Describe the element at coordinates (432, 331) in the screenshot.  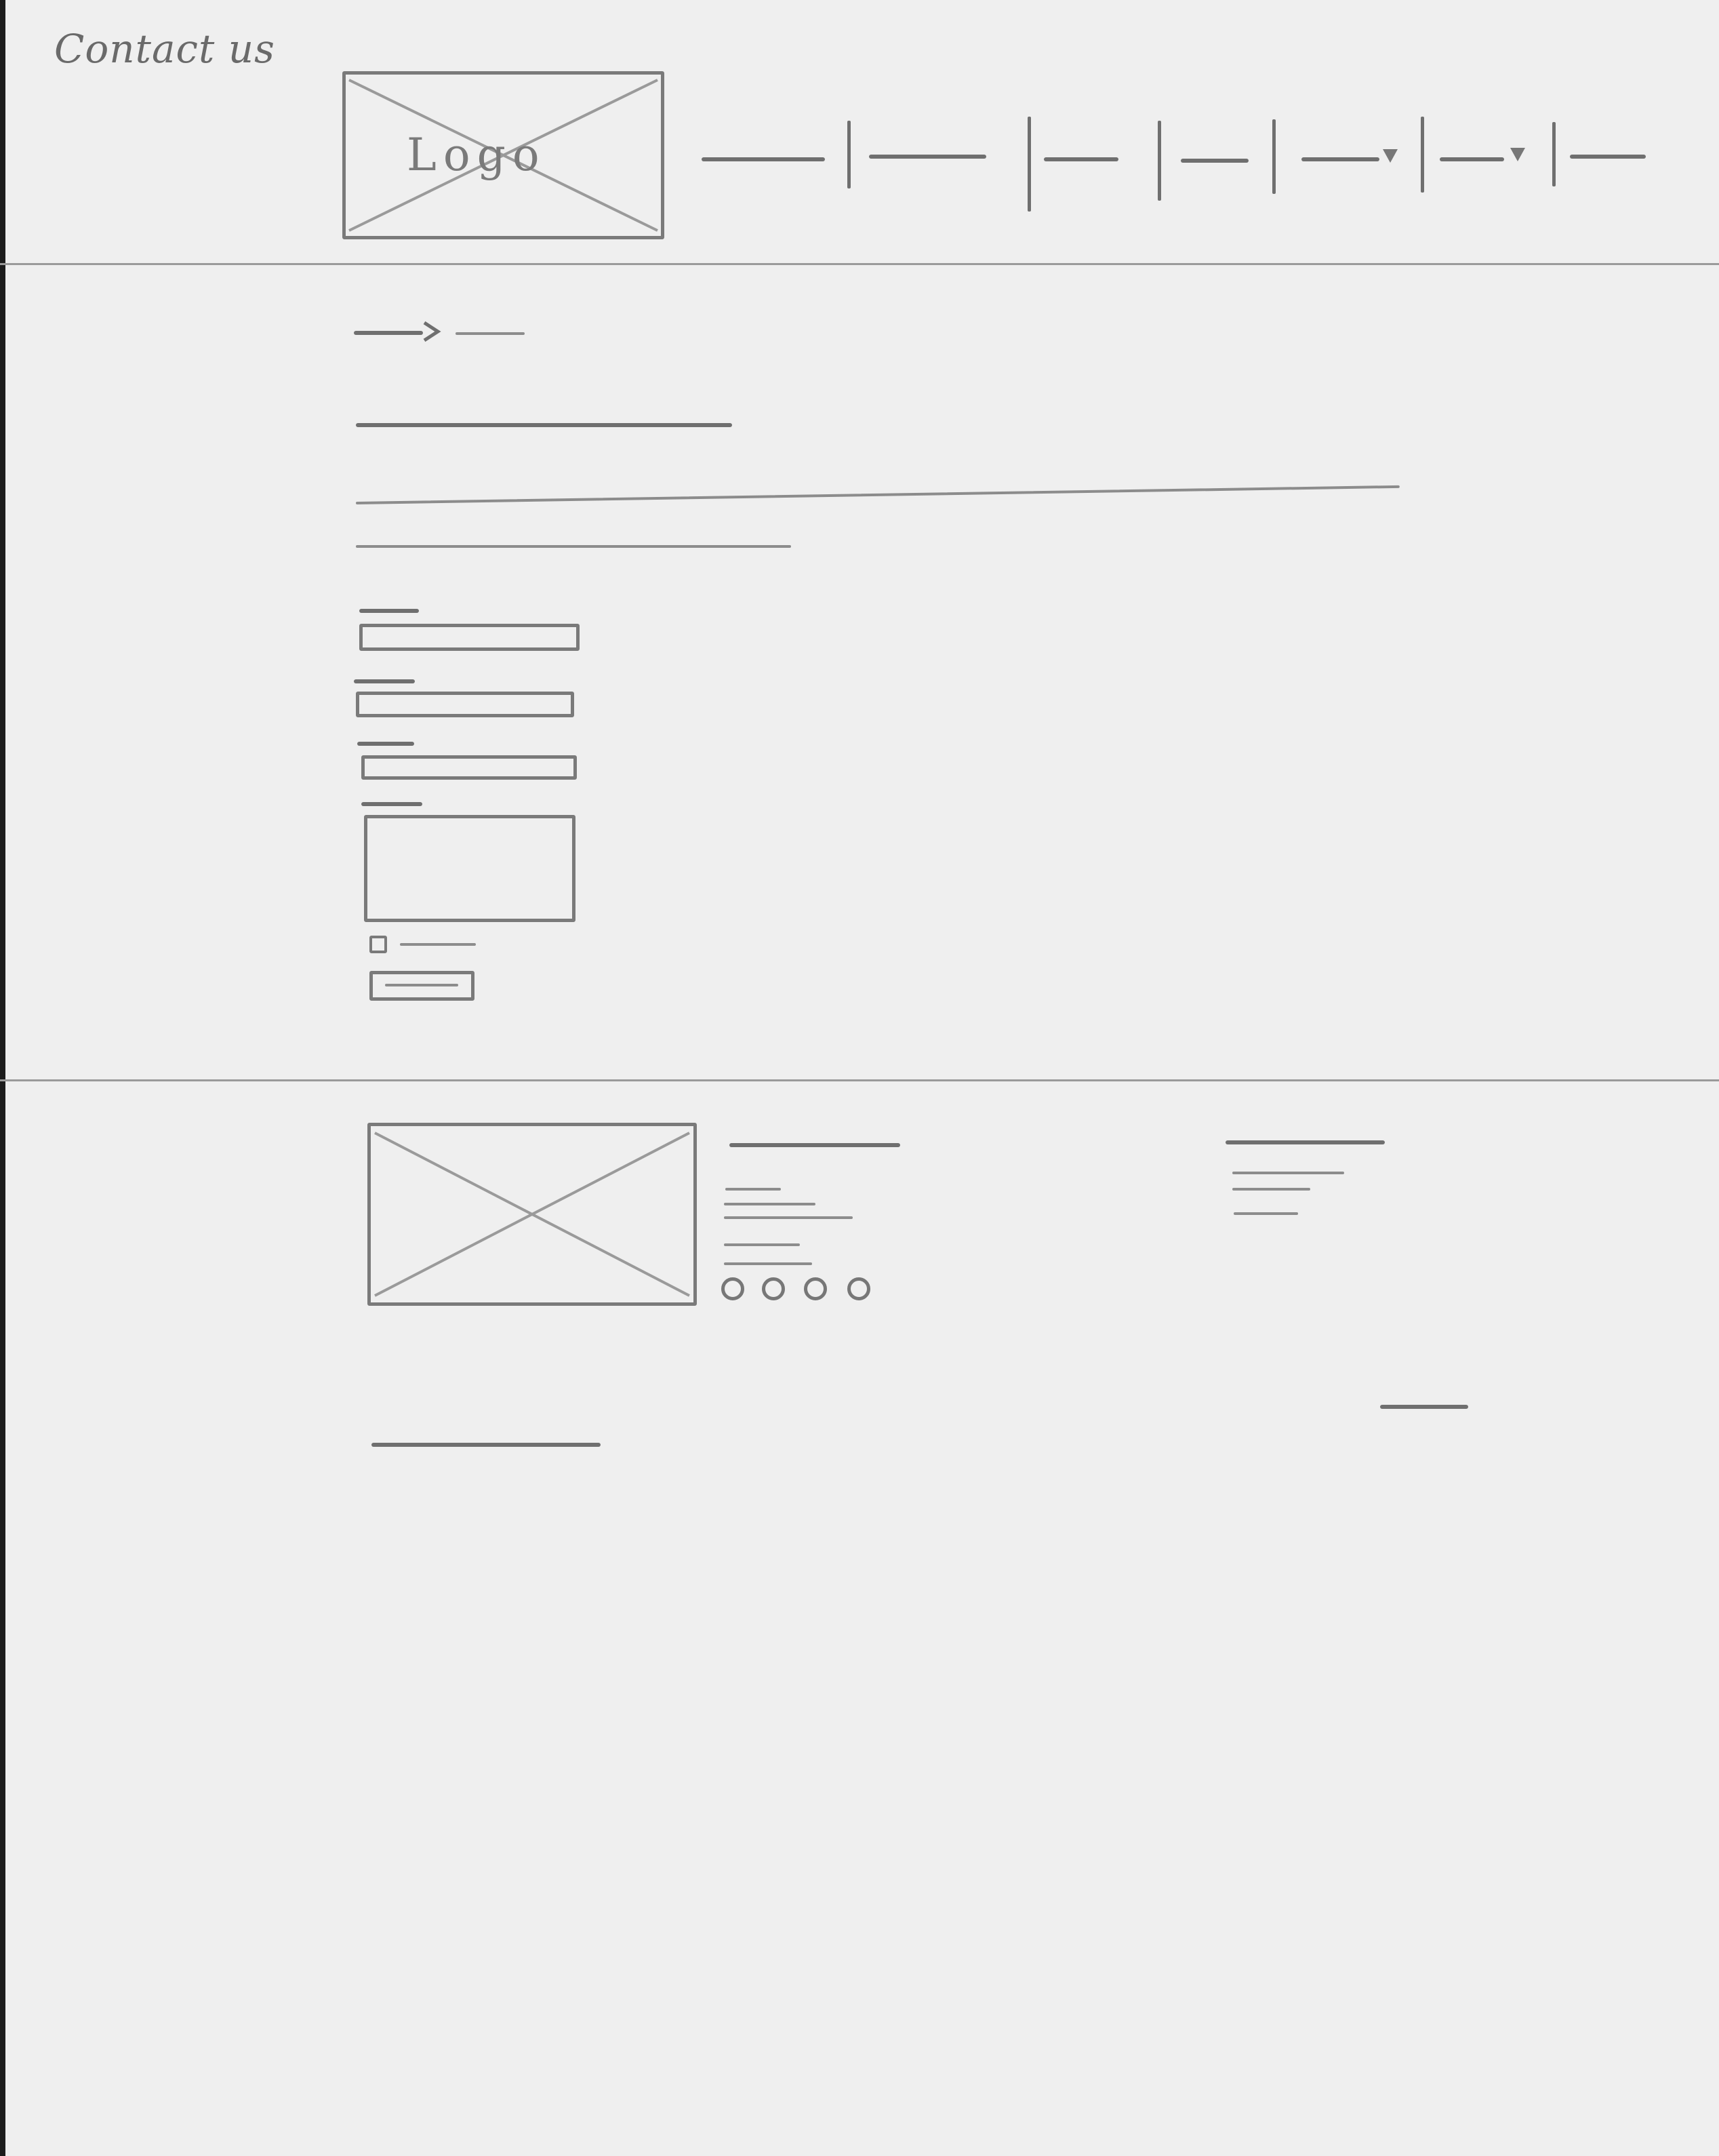
I see `chevron-right-icon` at that location.